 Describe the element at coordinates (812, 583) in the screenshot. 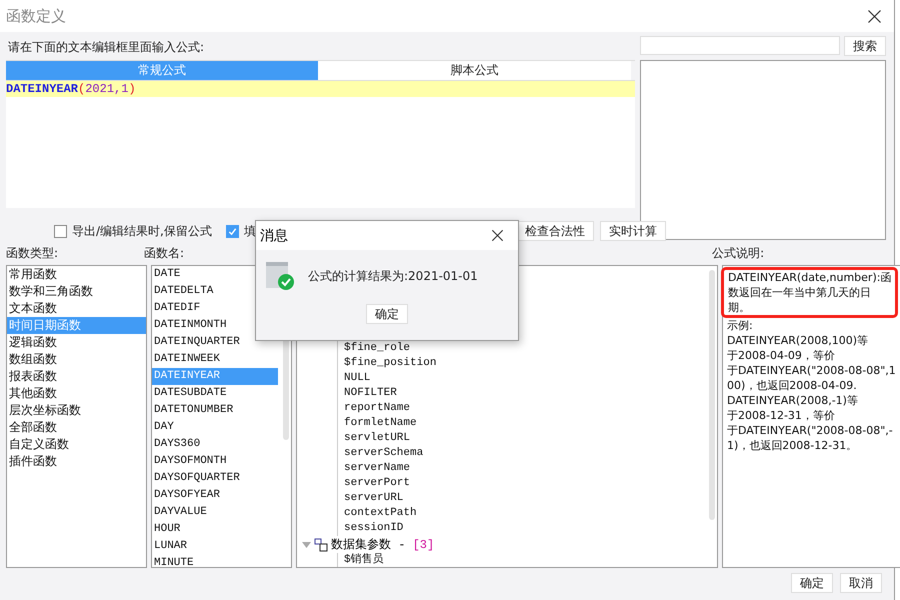

I see `footer-button: 确定` at that location.